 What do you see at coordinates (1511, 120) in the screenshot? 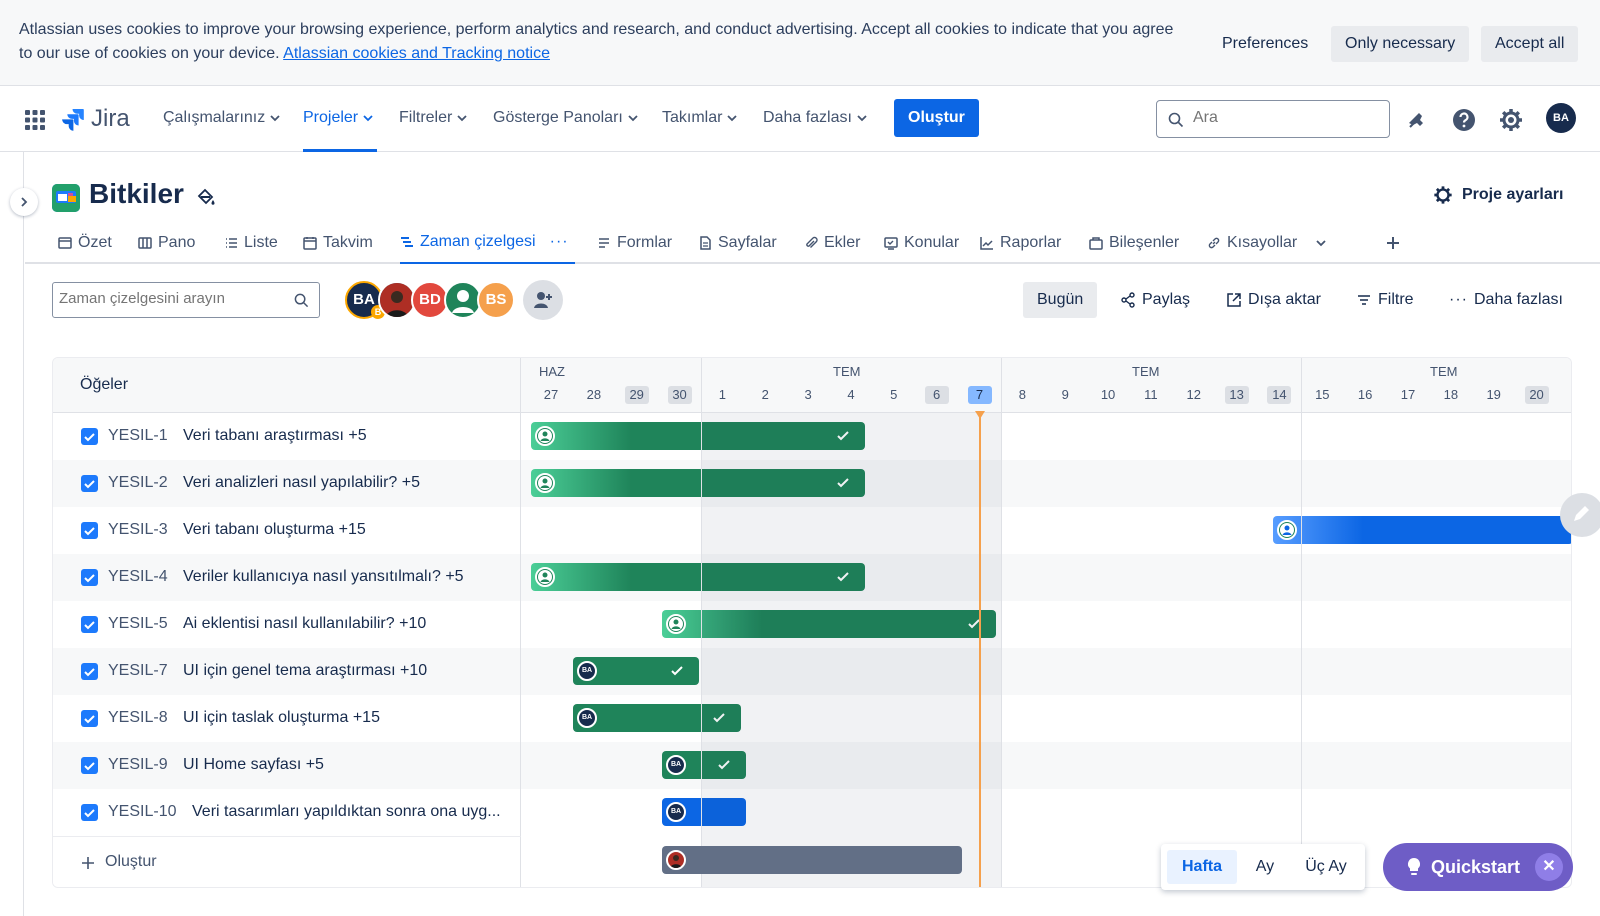
I see `settings-gear-icon` at bounding box center [1511, 120].